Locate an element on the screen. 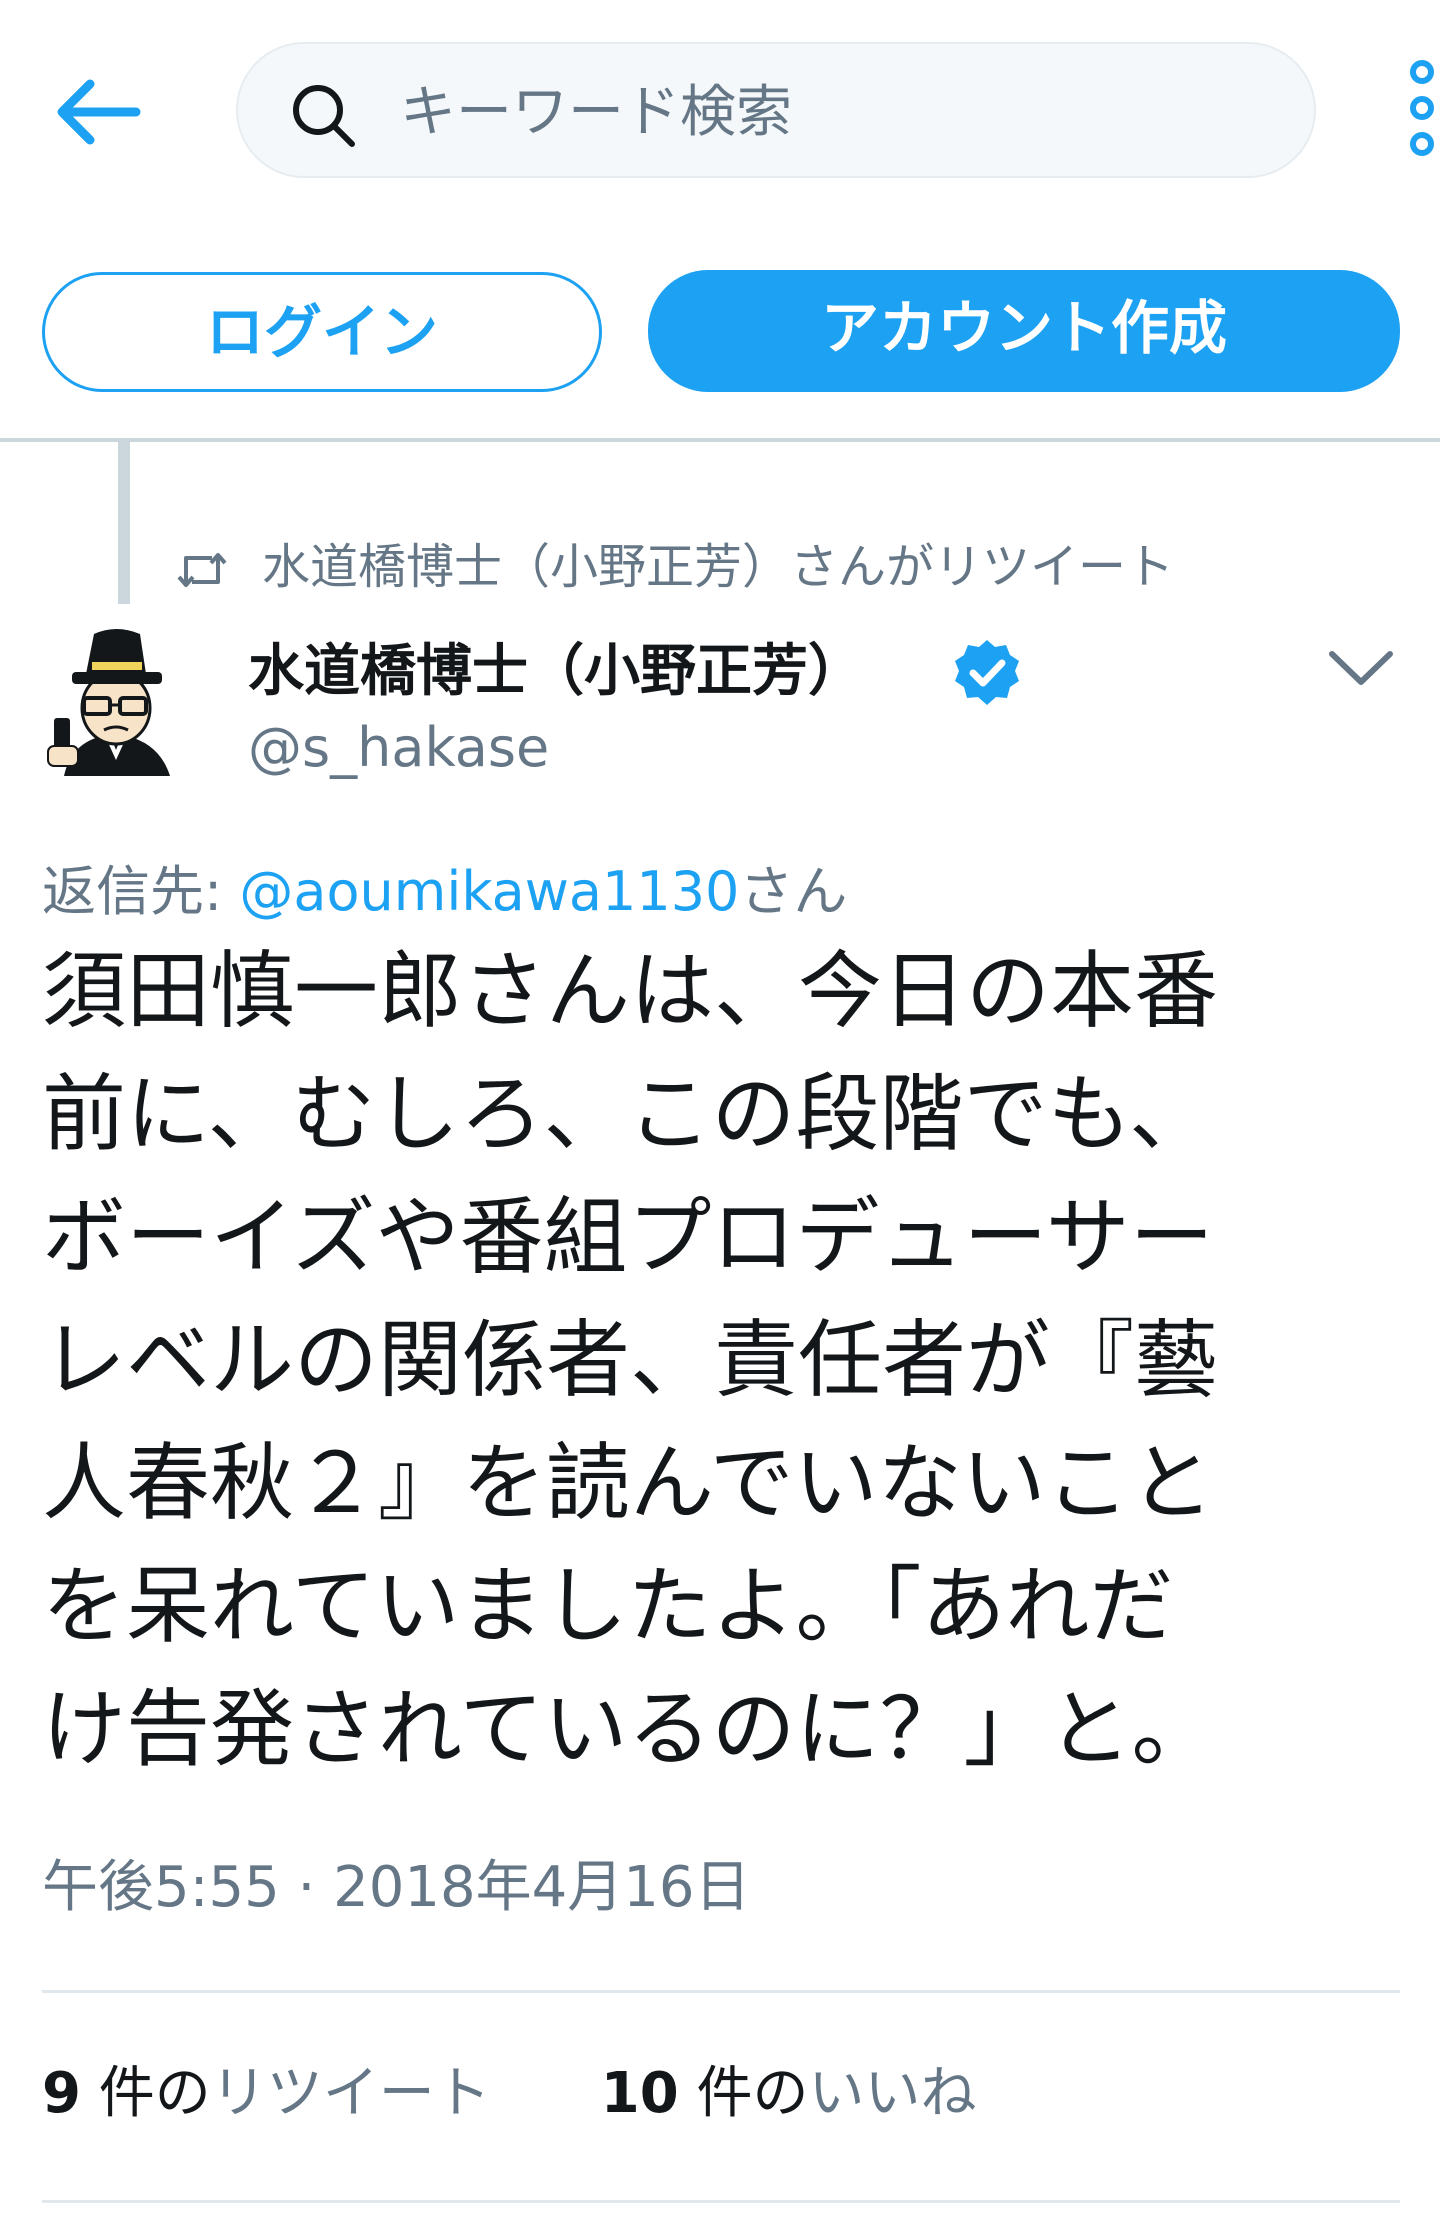 Image resolution: width=1440 pixels, height=2236 pixels. thread-connector-line is located at coordinates (124, 523).